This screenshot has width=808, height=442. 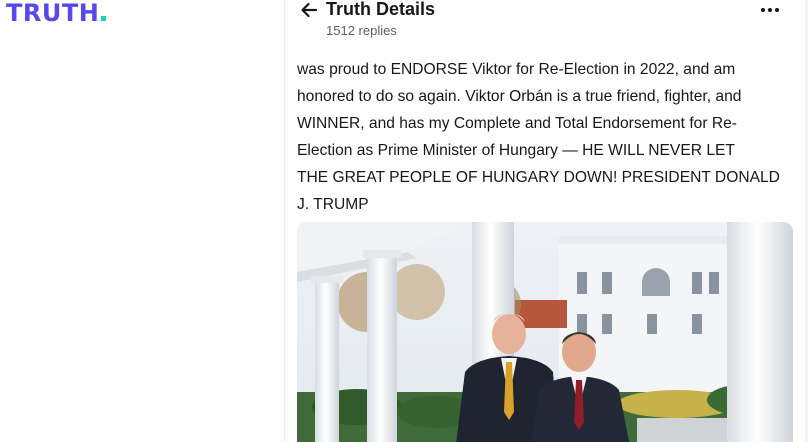 I want to click on arrow-left-icon, so click(x=309, y=10).